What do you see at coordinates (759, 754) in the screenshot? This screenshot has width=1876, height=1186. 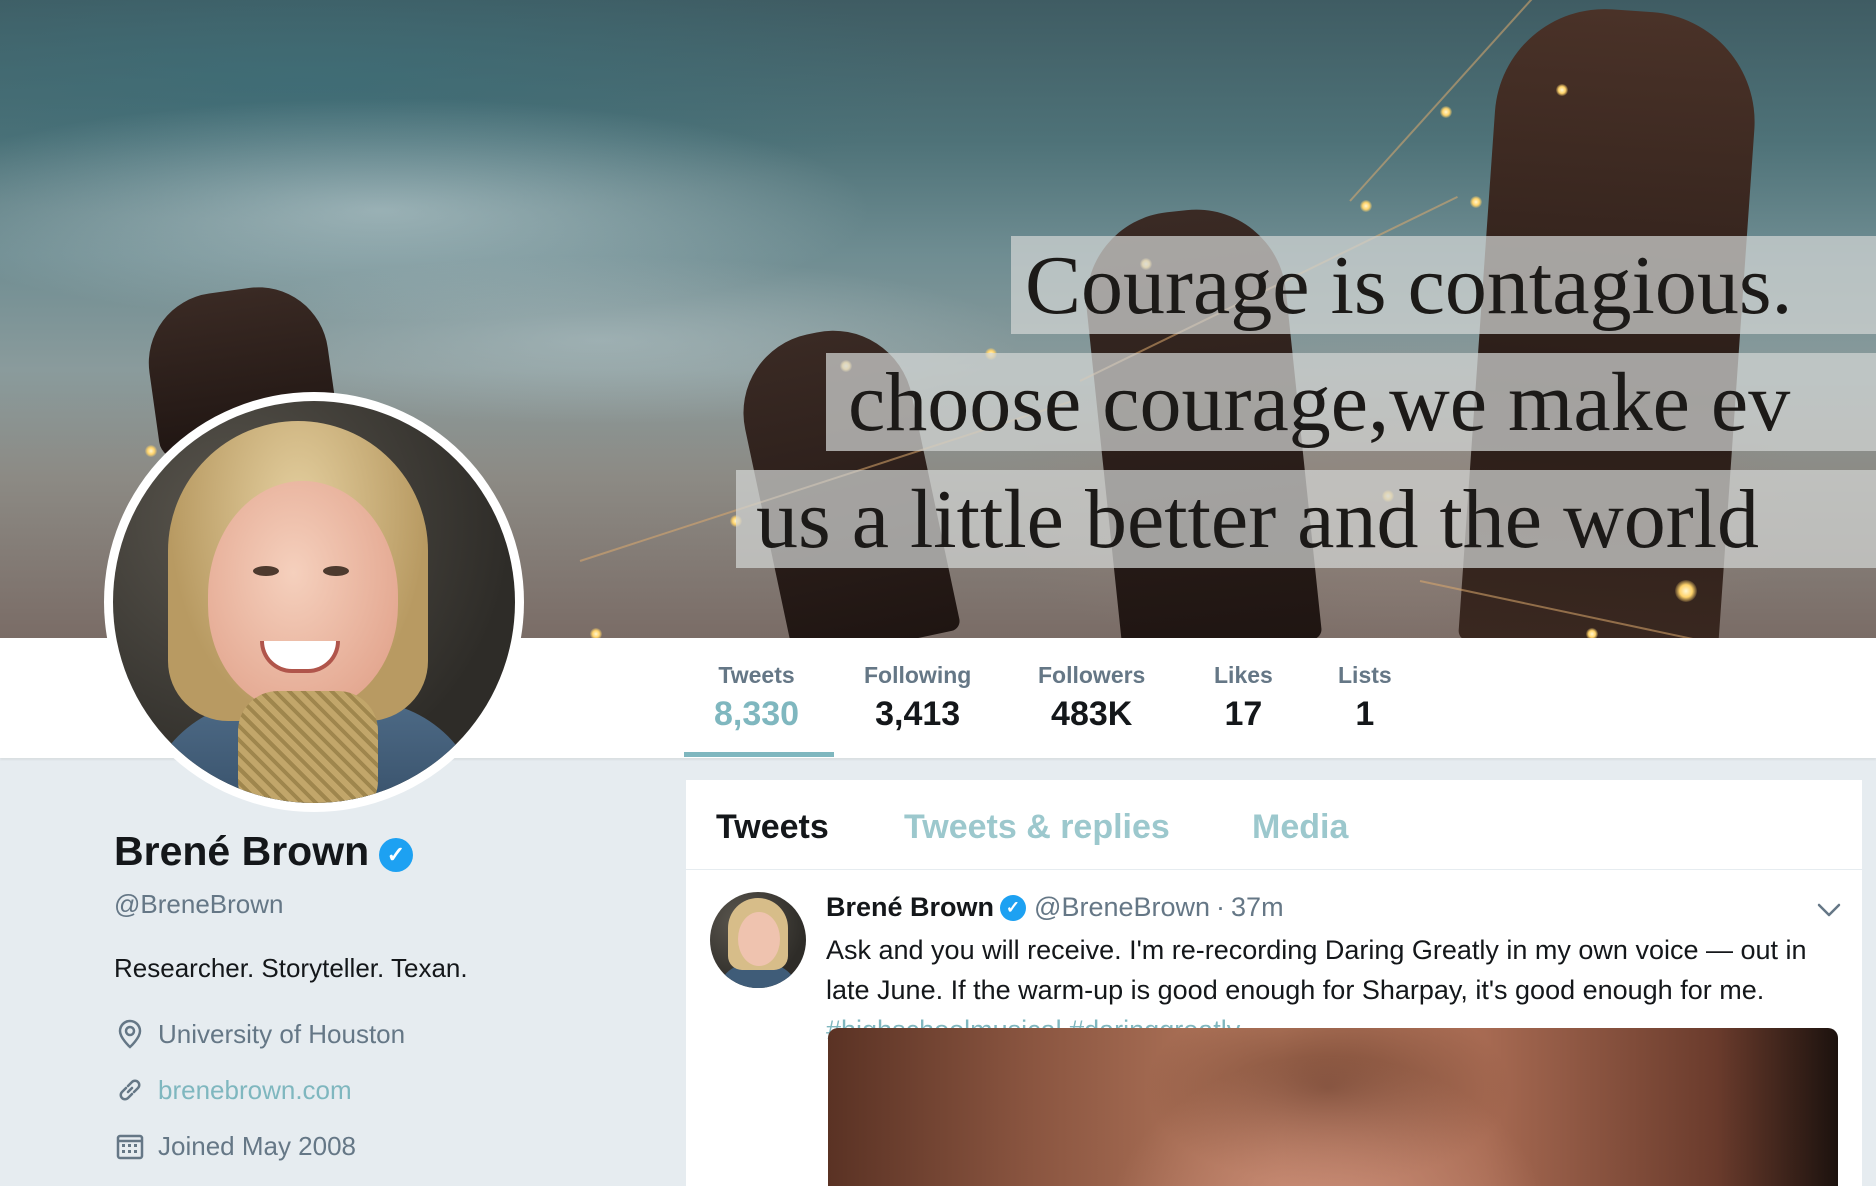 I see `active-stat-underline` at bounding box center [759, 754].